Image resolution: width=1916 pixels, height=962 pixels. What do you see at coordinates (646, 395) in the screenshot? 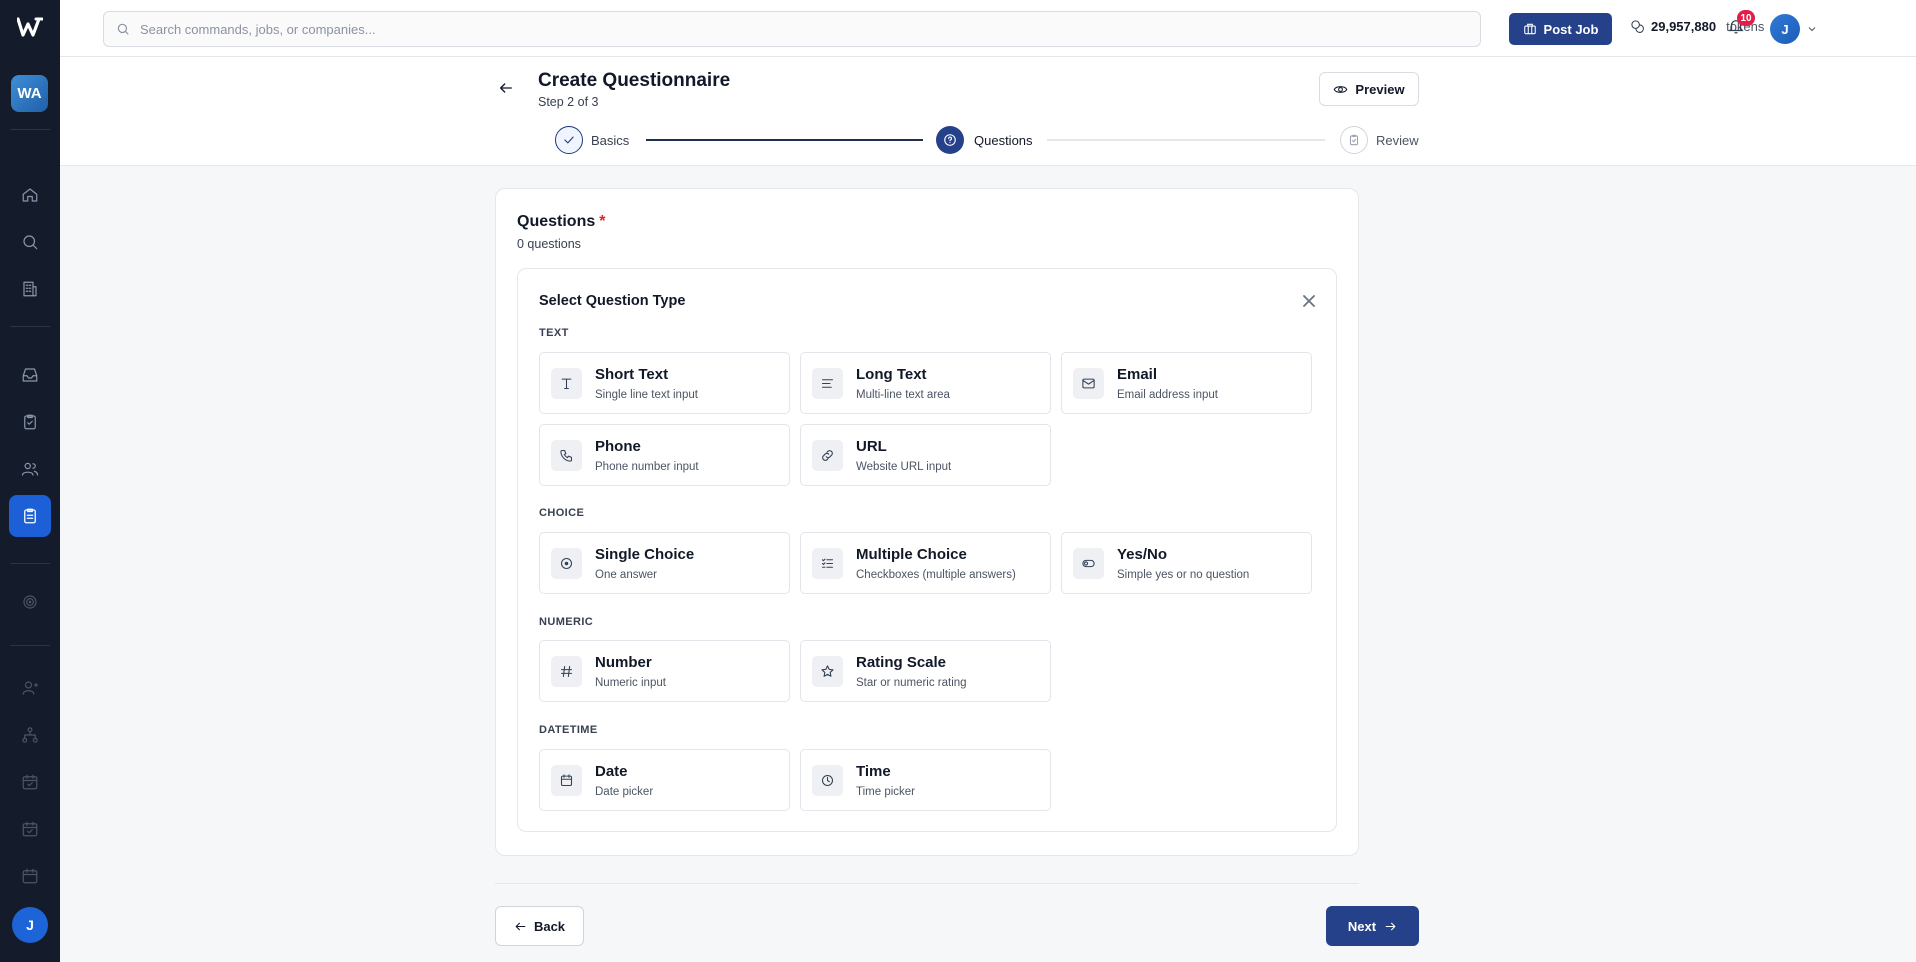
I see `option-description: Single line text input` at bounding box center [646, 395].